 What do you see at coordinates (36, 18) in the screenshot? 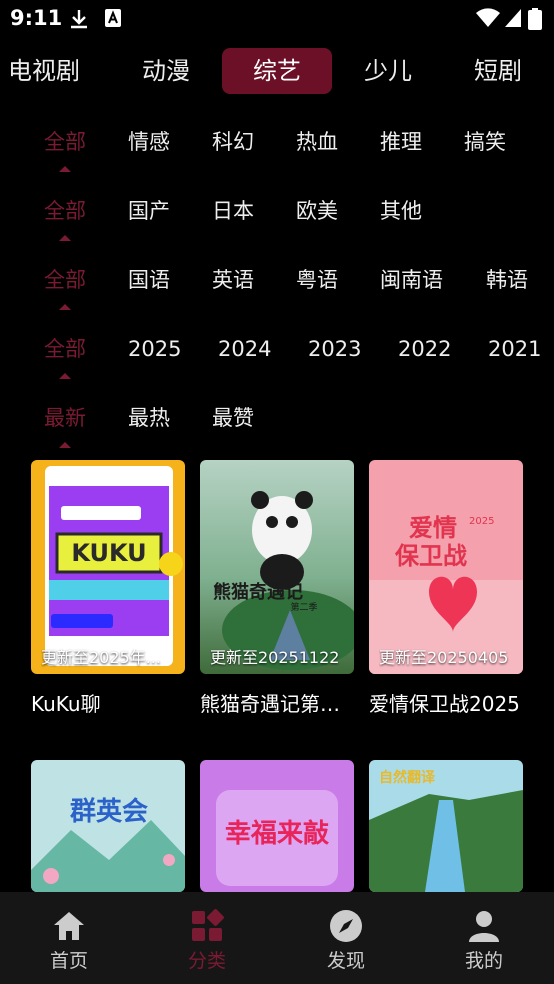
I see `status-time: 9:11` at bounding box center [36, 18].